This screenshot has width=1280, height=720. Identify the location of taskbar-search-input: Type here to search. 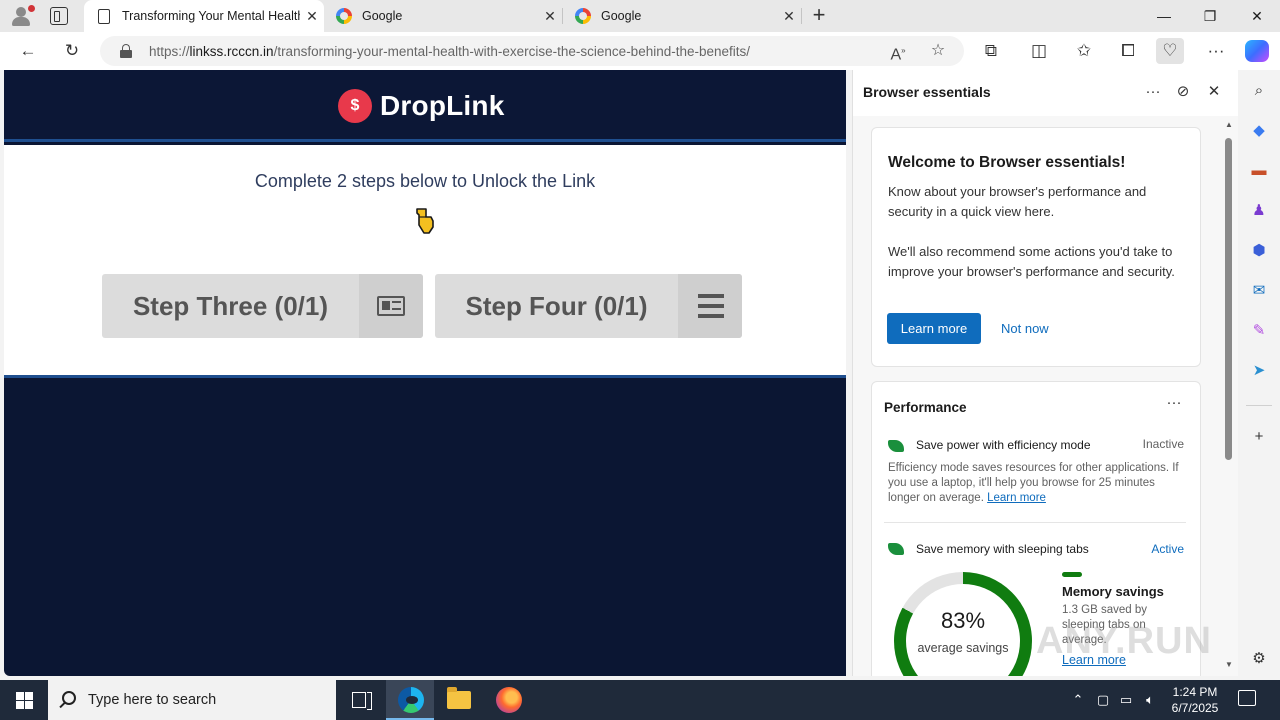
(192, 700).